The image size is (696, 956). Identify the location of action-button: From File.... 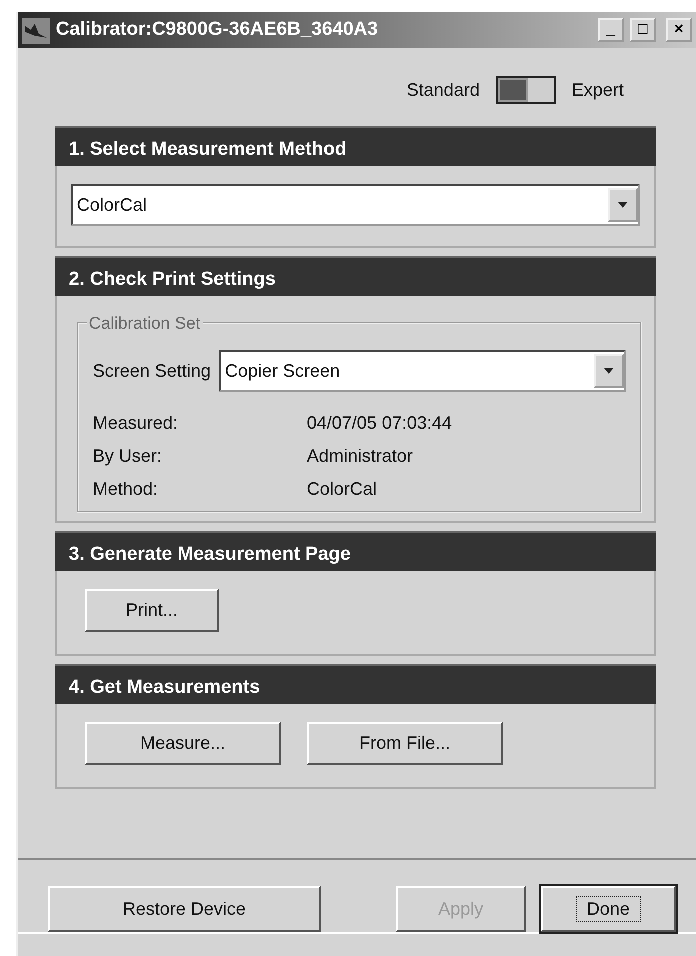
(405, 743).